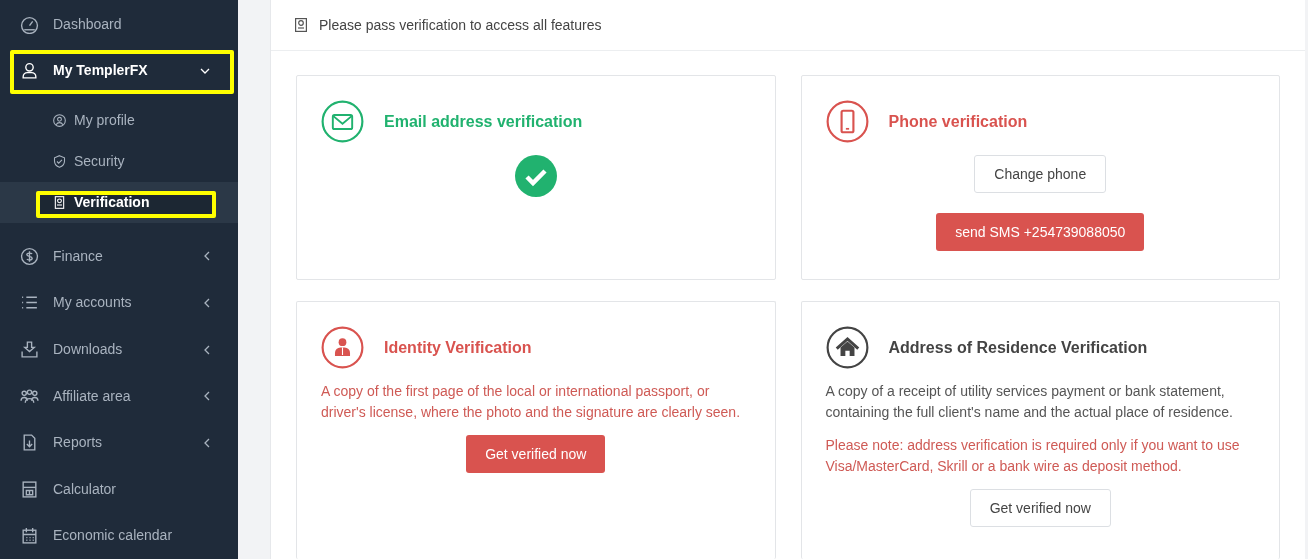 This screenshot has height=559, width=1308. Describe the element at coordinates (78, 256) in the screenshot. I see `sidebar-label: Finance` at that location.